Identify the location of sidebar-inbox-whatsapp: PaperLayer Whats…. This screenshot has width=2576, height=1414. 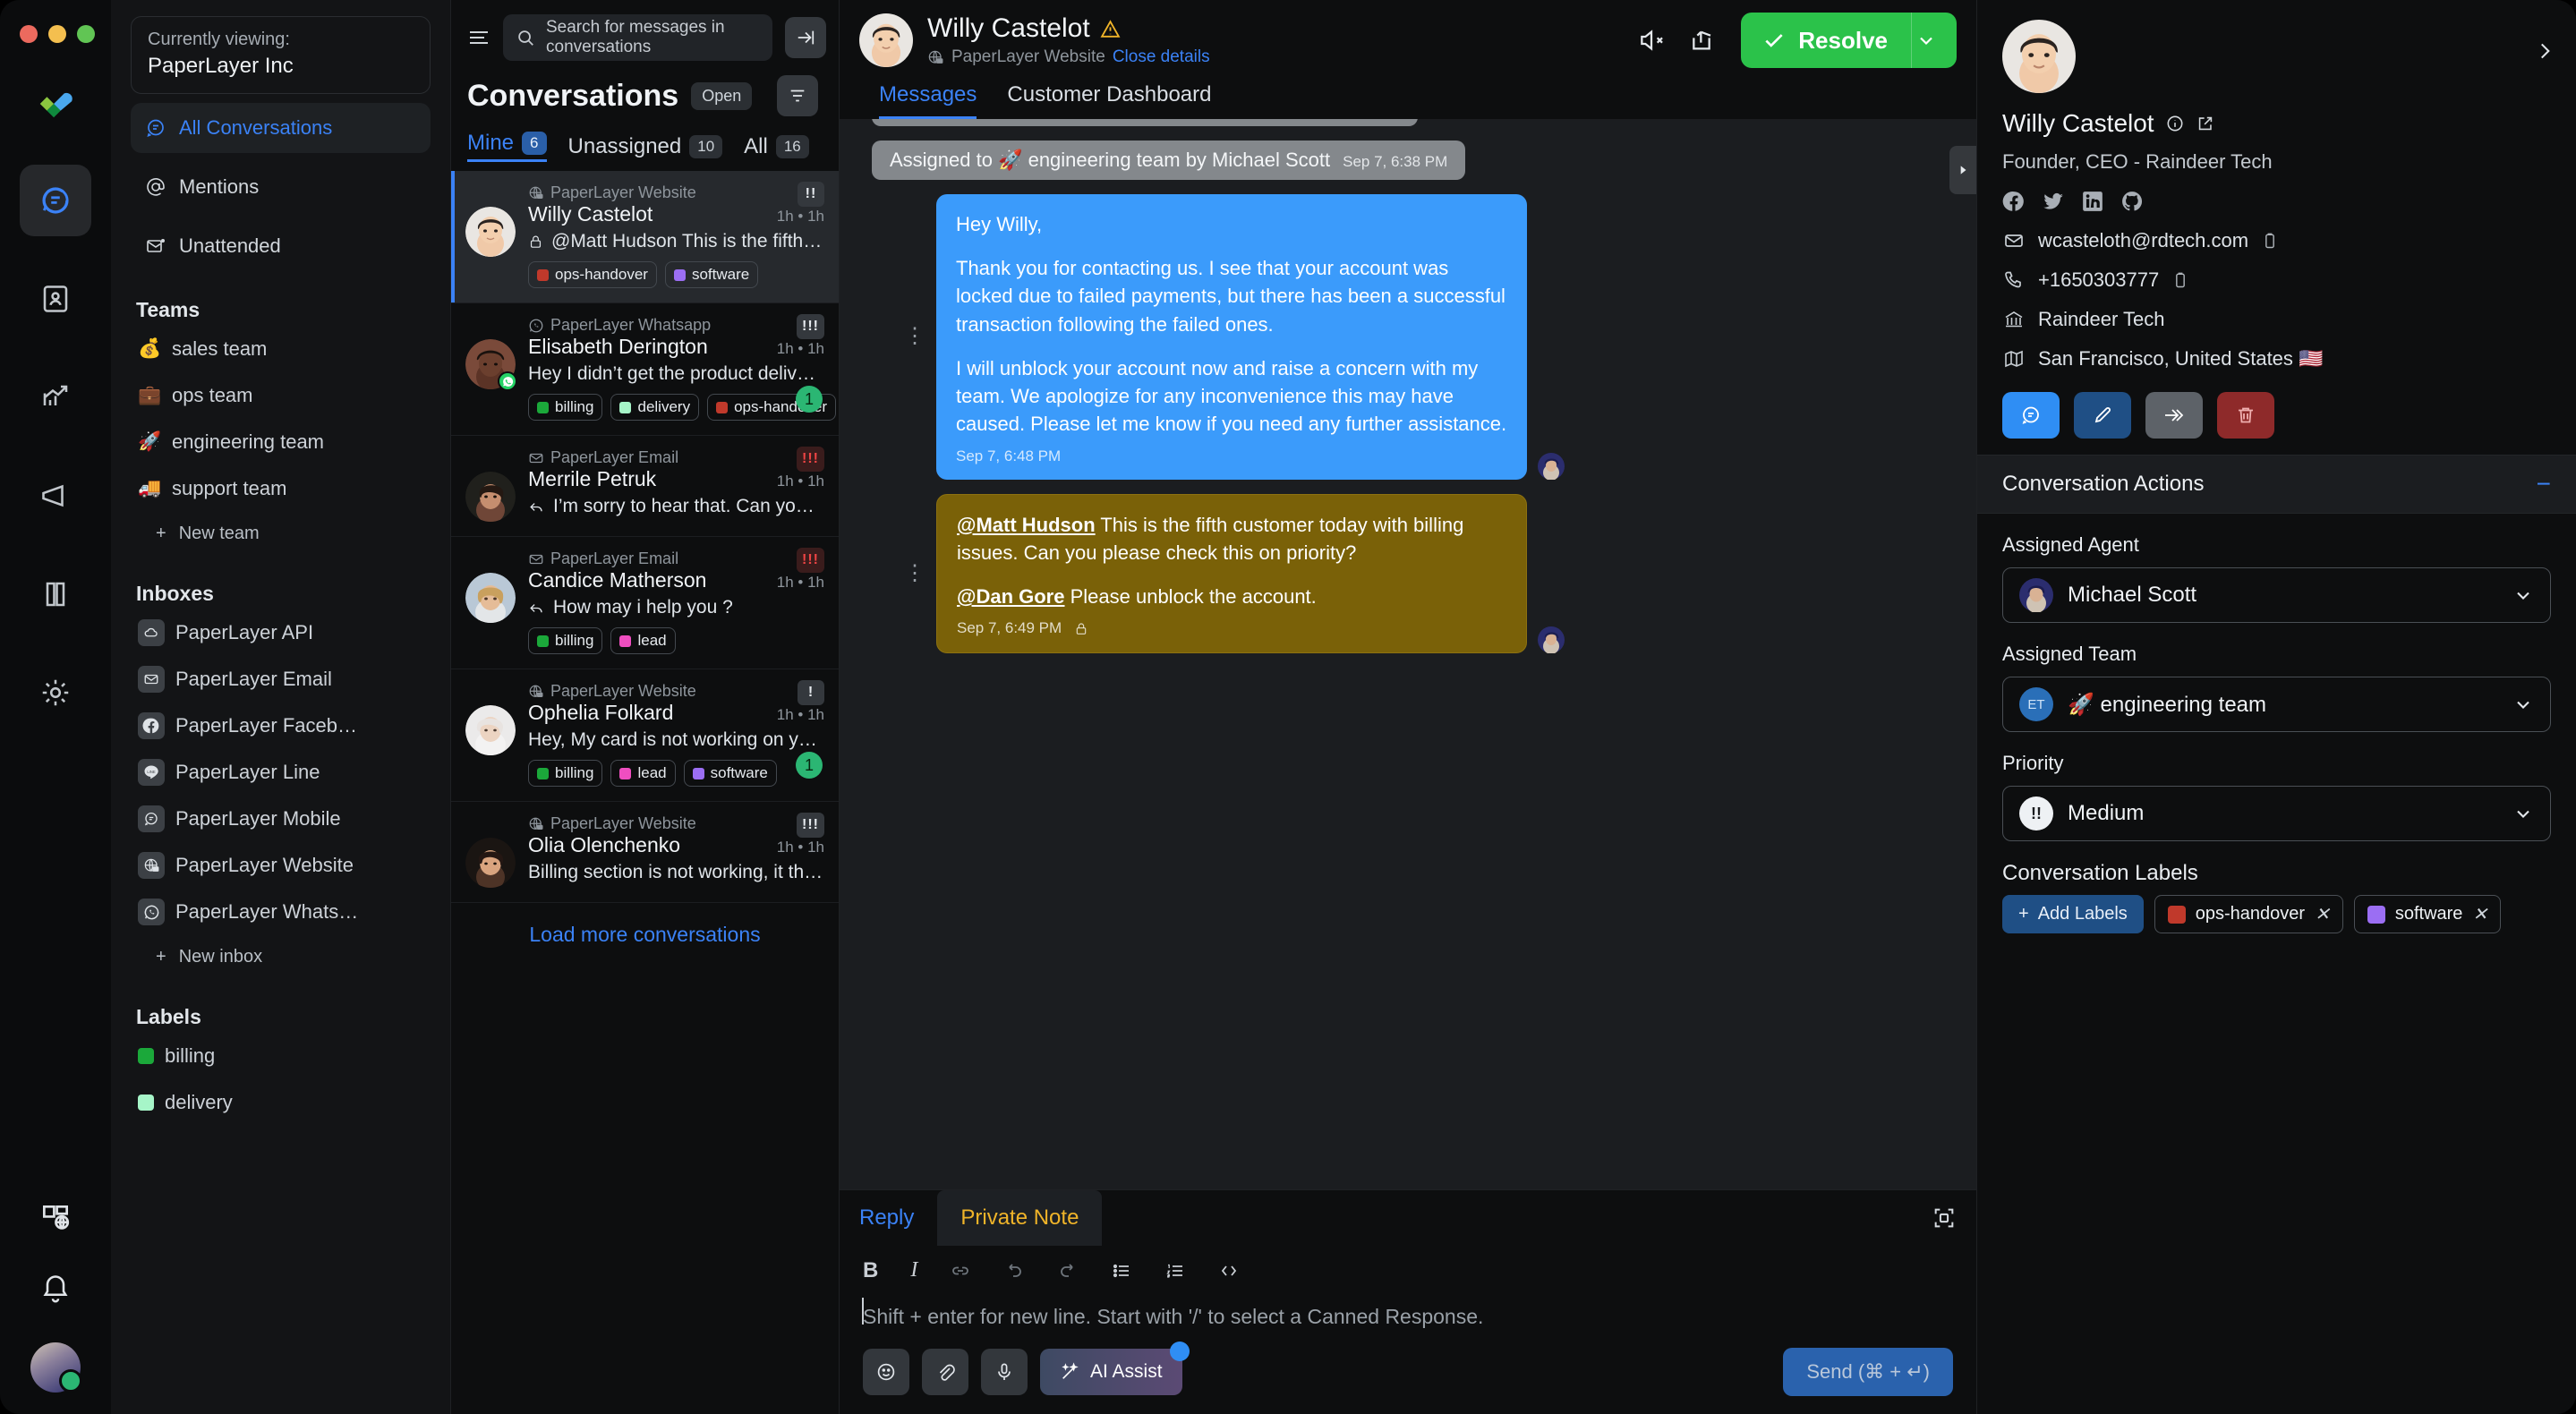
(281, 912).